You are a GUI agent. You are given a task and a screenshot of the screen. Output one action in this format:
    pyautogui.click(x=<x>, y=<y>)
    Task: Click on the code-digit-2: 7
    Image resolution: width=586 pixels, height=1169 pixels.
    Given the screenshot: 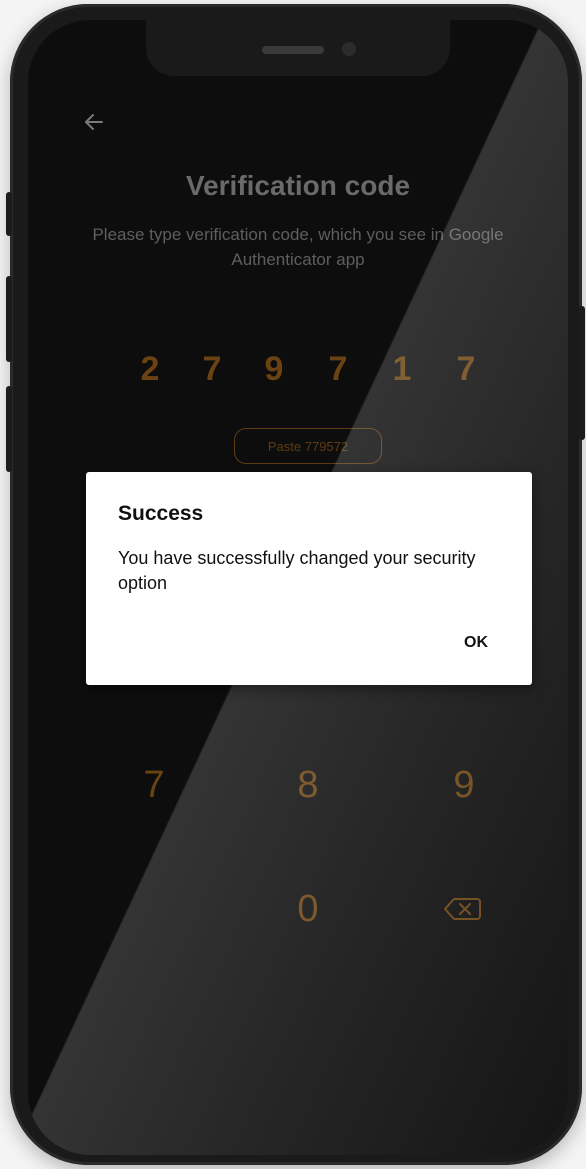 What is the action you would take?
    pyautogui.click(x=212, y=369)
    